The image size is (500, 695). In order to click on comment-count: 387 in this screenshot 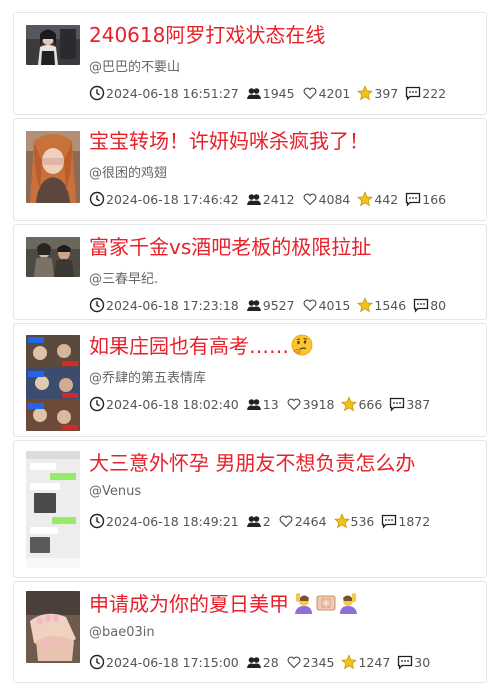, I will do `click(418, 404)`.